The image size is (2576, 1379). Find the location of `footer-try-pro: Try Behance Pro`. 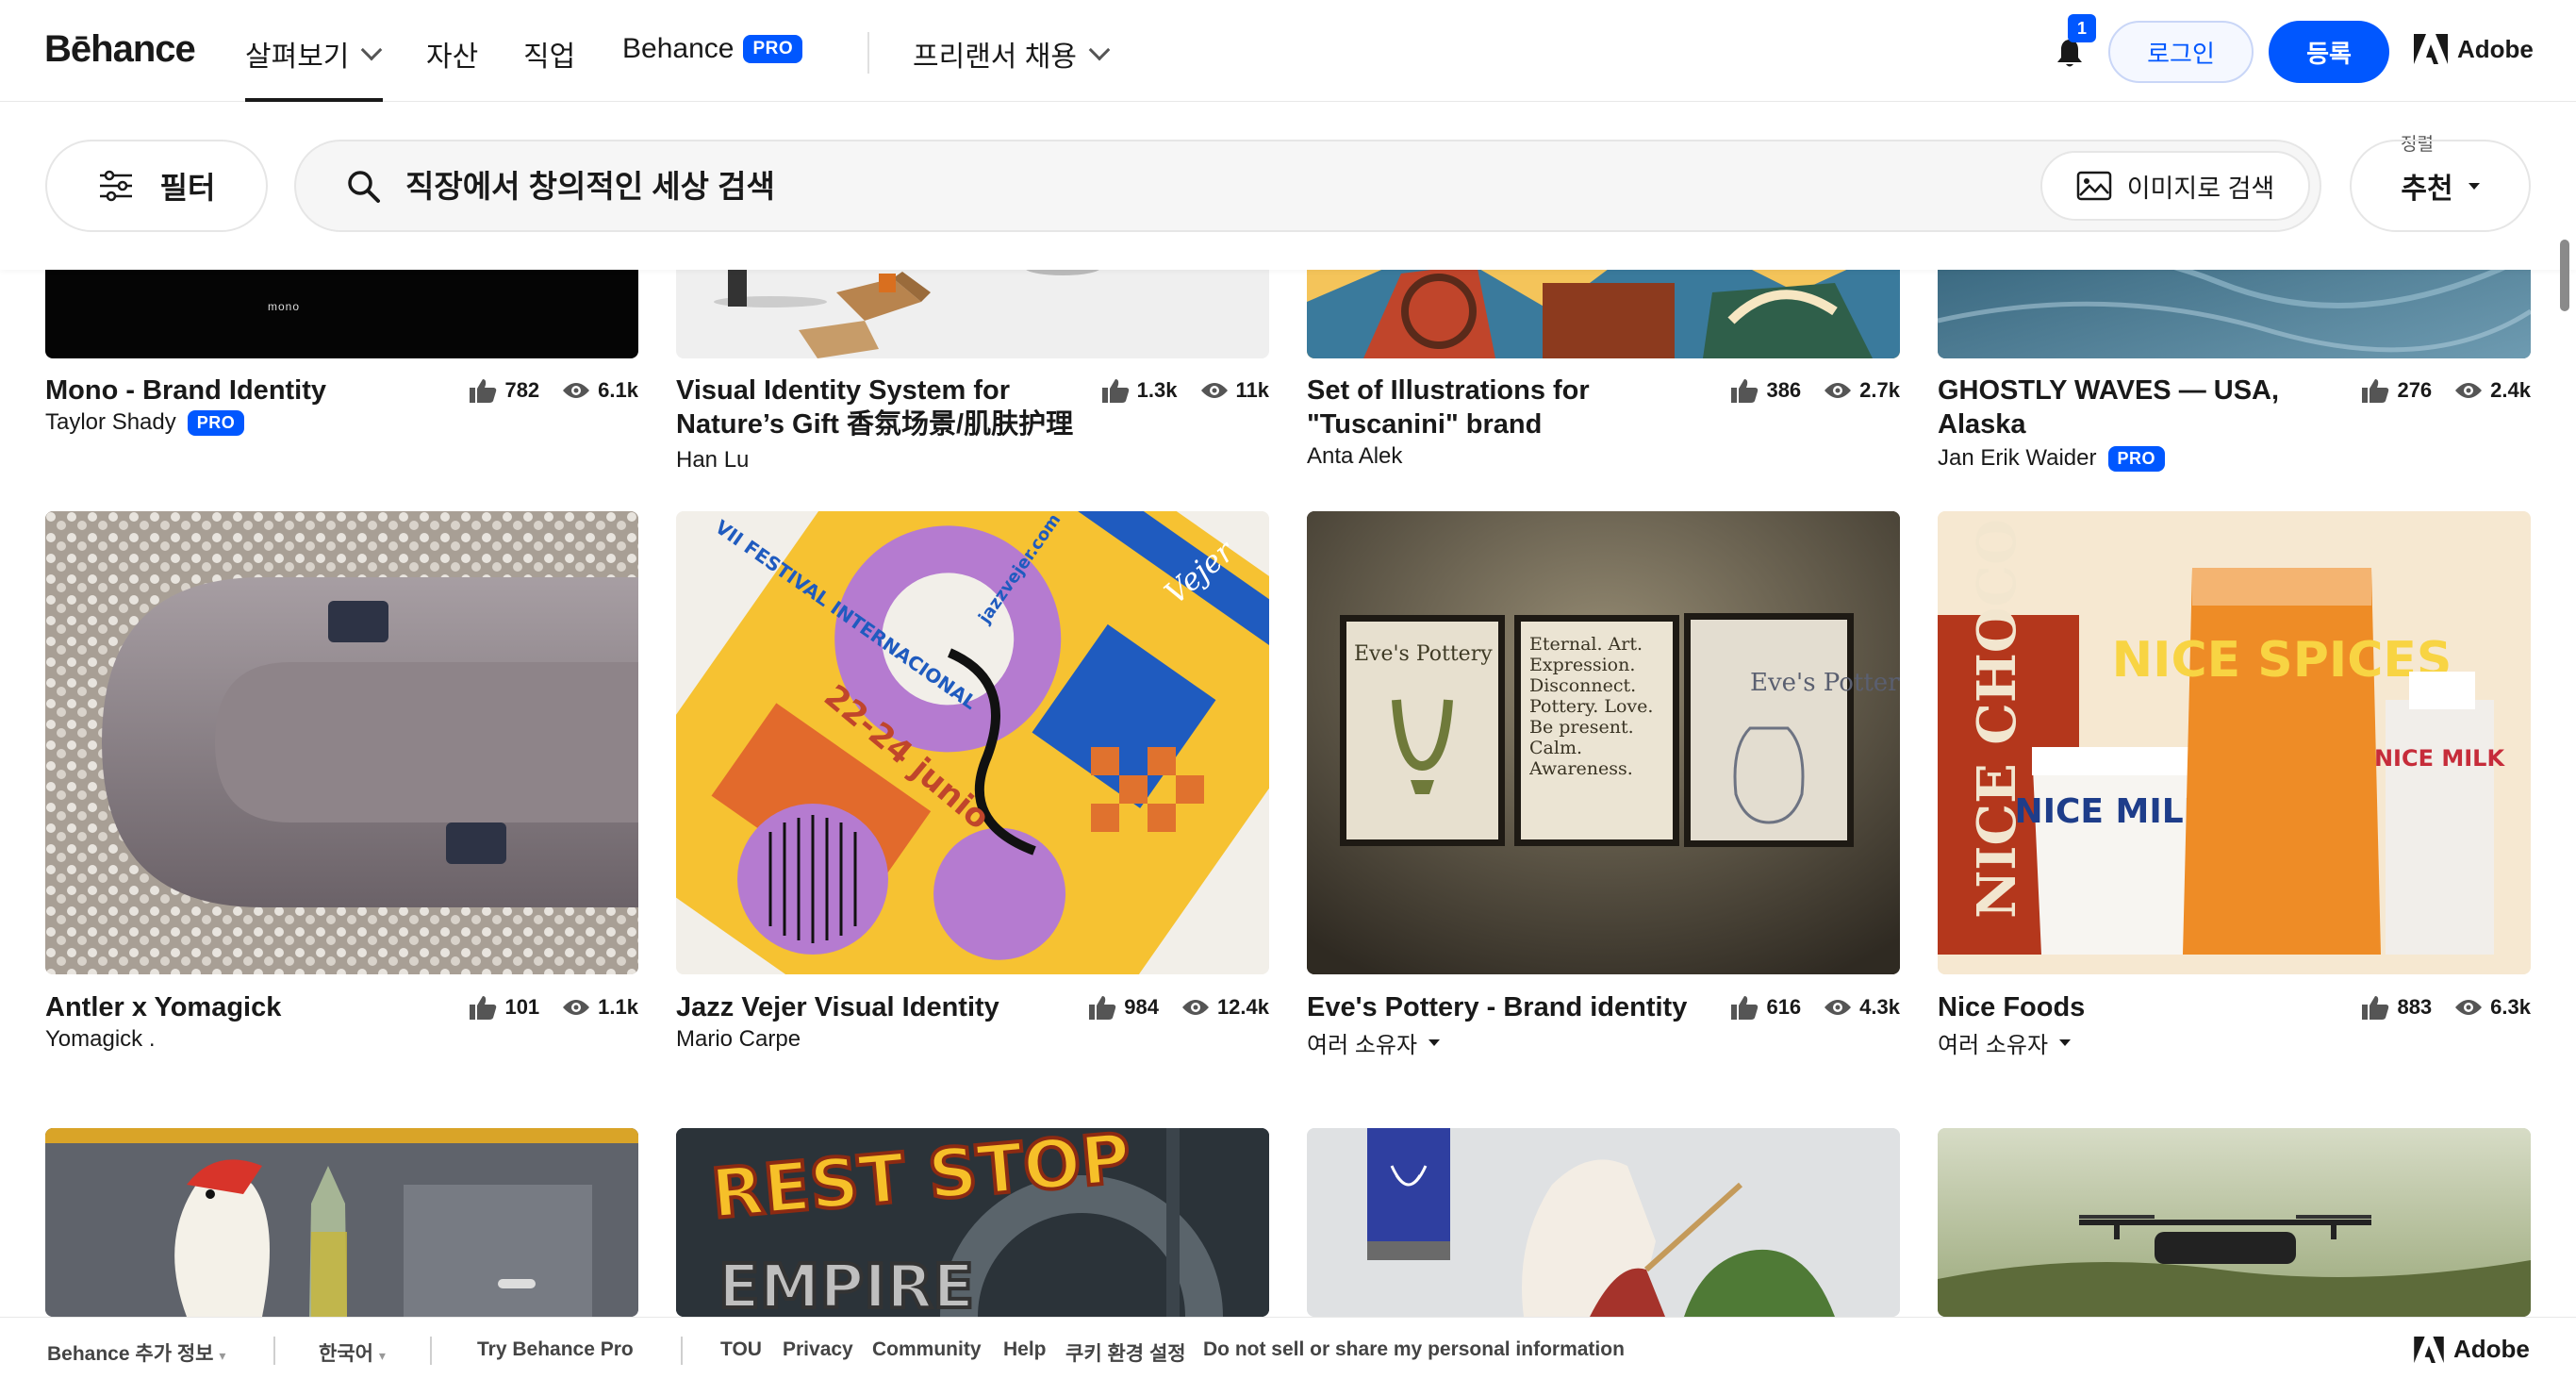

footer-try-pro: Try Behance Pro is located at coordinates (555, 1350).